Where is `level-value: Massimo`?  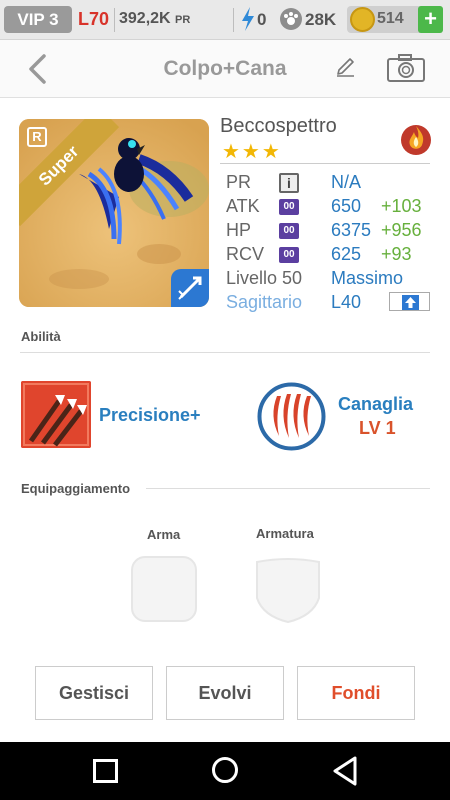 level-value: Massimo is located at coordinates (367, 278).